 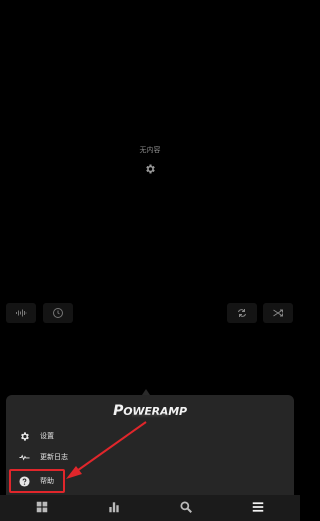 I want to click on changelog-icon, so click(x=24, y=457).